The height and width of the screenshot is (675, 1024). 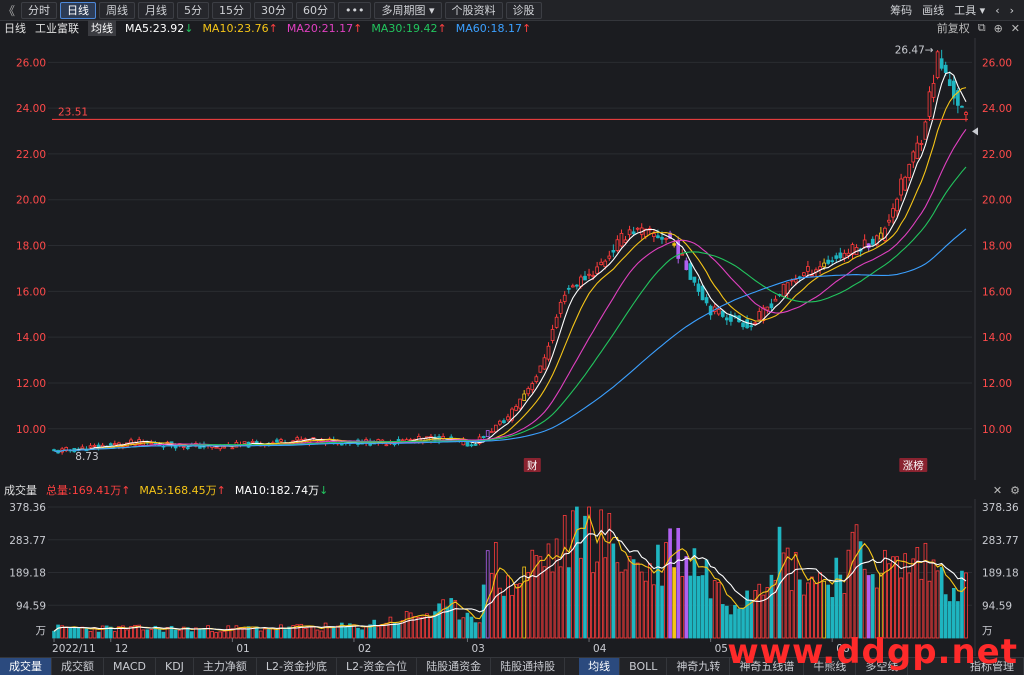 What do you see at coordinates (901, 10) in the screenshot?
I see `chip-distribution-button: 筹码` at bounding box center [901, 10].